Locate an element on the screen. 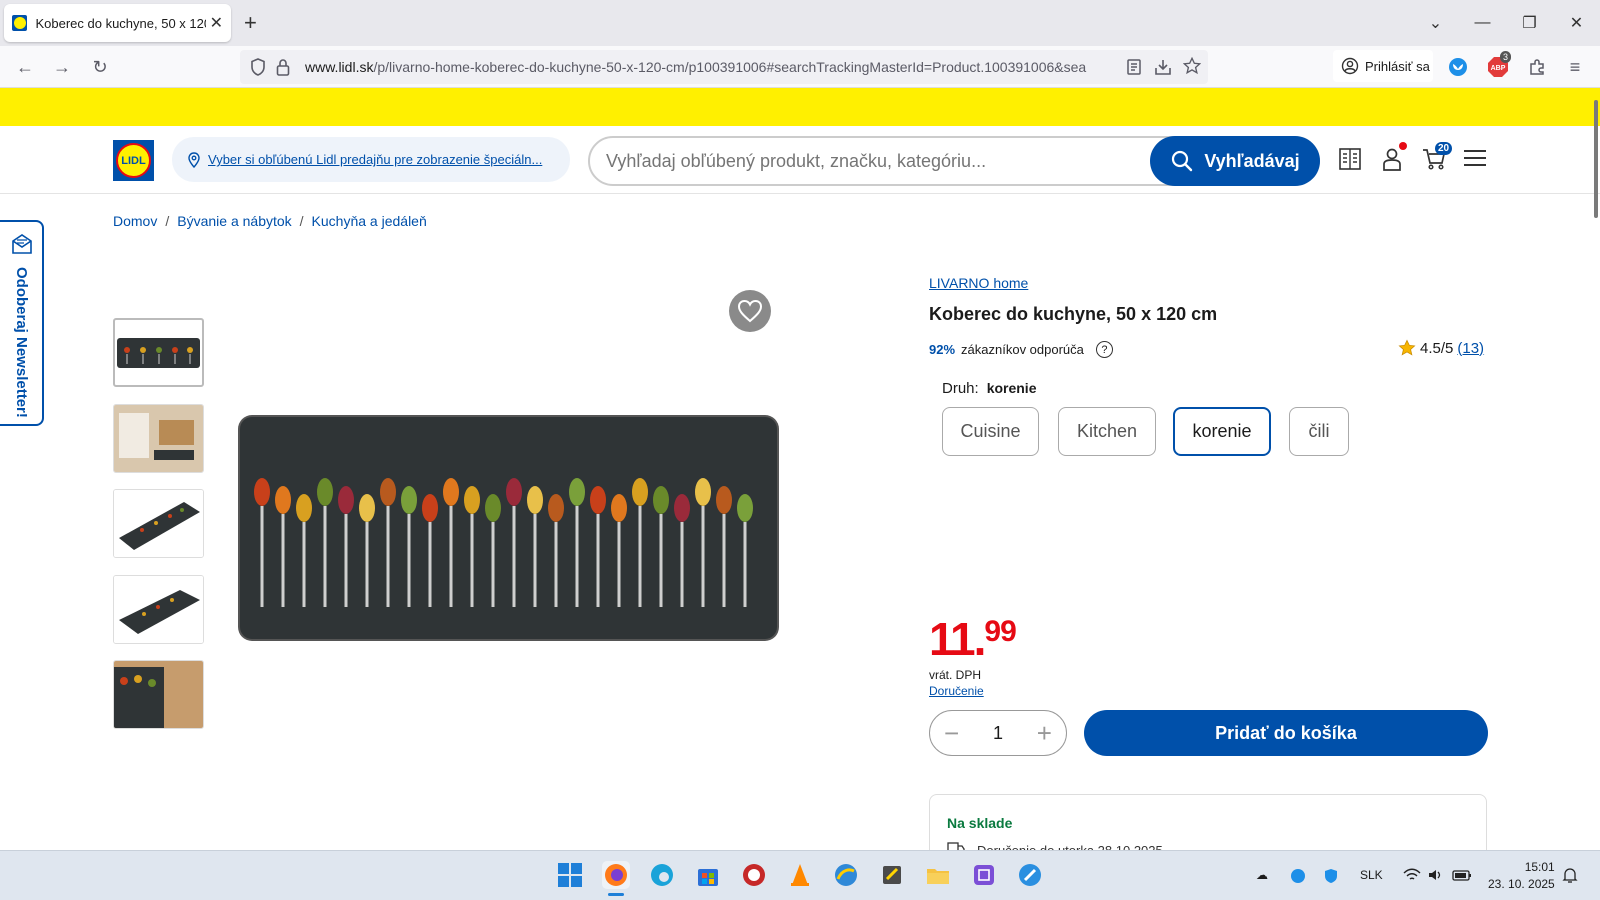 The height and width of the screenshot is (900, 1600). variant-option-cuisine: Cuisine is located at coordinates (990, 431).